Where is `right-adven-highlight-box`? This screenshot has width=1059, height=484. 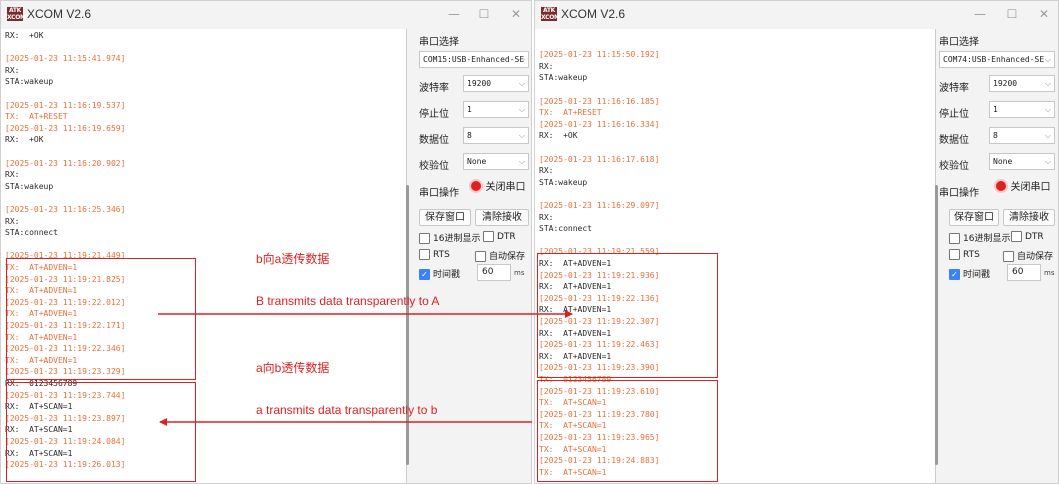 right-adven-highlight-box is located at coordinates (627, 315).